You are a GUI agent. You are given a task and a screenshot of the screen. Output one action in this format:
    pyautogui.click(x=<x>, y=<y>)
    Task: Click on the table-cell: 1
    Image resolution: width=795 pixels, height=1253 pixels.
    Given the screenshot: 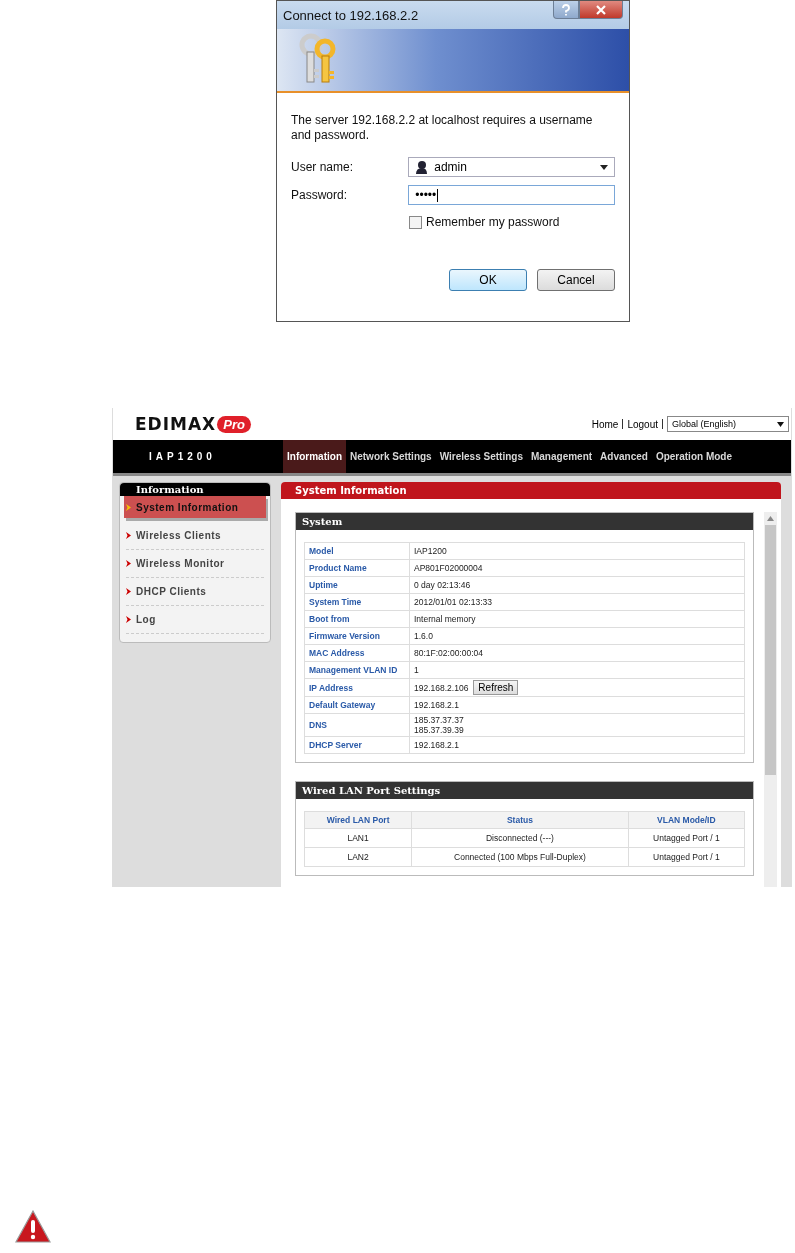 What is the action you would take?
    pyautogui.click(x=416, y=670)
    